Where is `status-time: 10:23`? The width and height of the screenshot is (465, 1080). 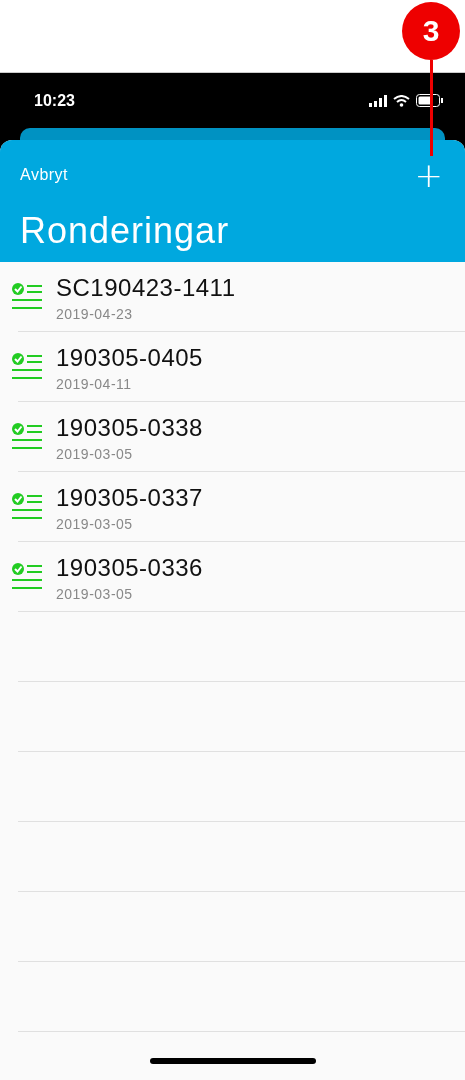
status-time: 10:23 is located at coordinates (54, 100).